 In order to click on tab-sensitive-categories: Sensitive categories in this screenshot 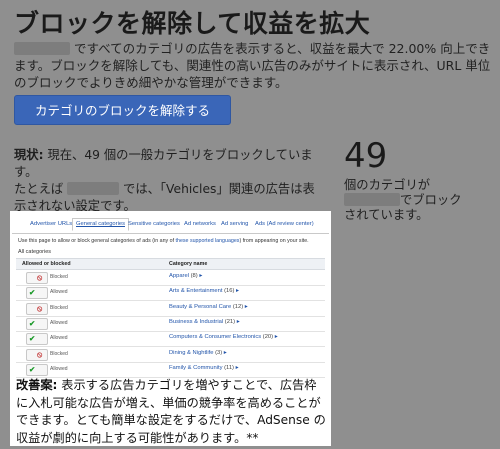, I will do `click(154, 224)`.